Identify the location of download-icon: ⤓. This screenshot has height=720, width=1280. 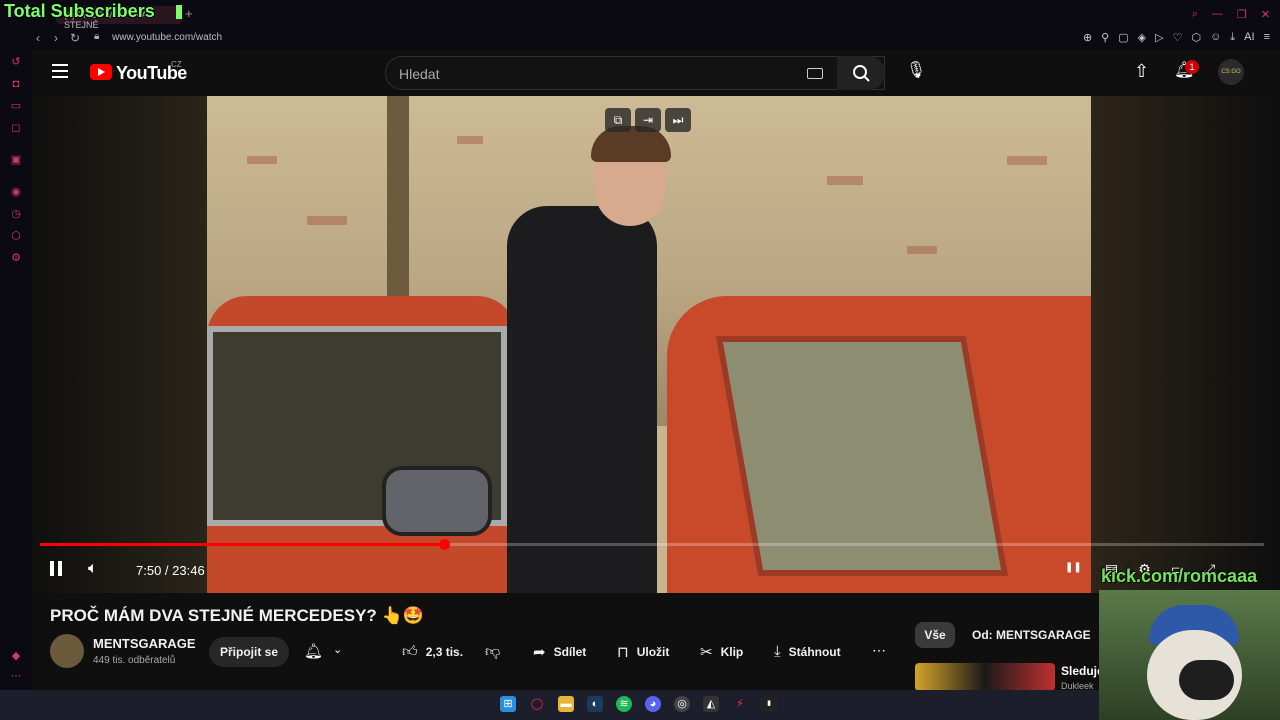
(1232, 37).